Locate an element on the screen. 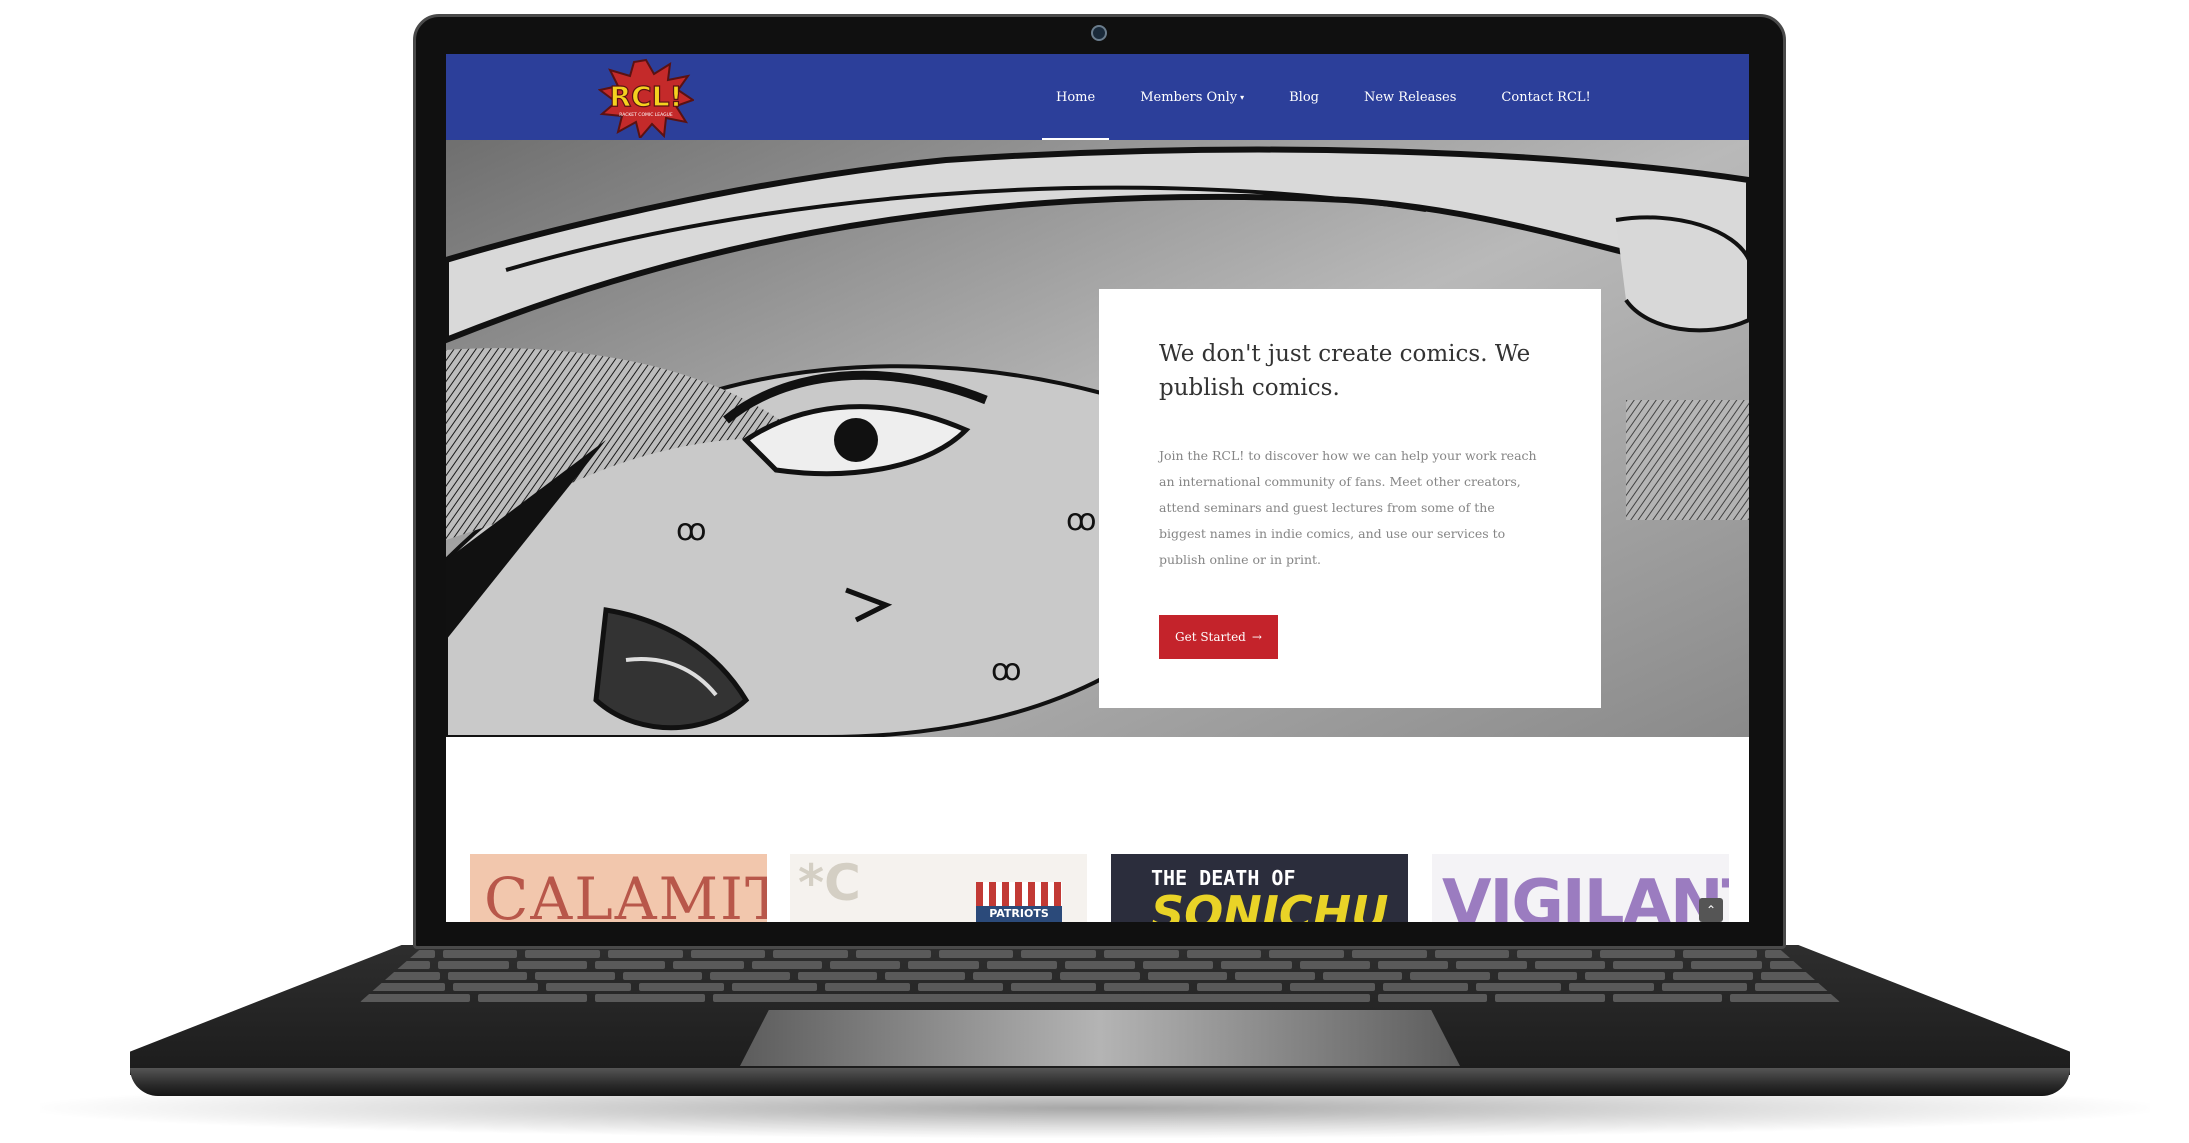 The width and height of the screenshot is (2189, 1143). logo-burst-icon: RCL! RACKET COMIC LEAGUE is located at coordinates (646, 99).